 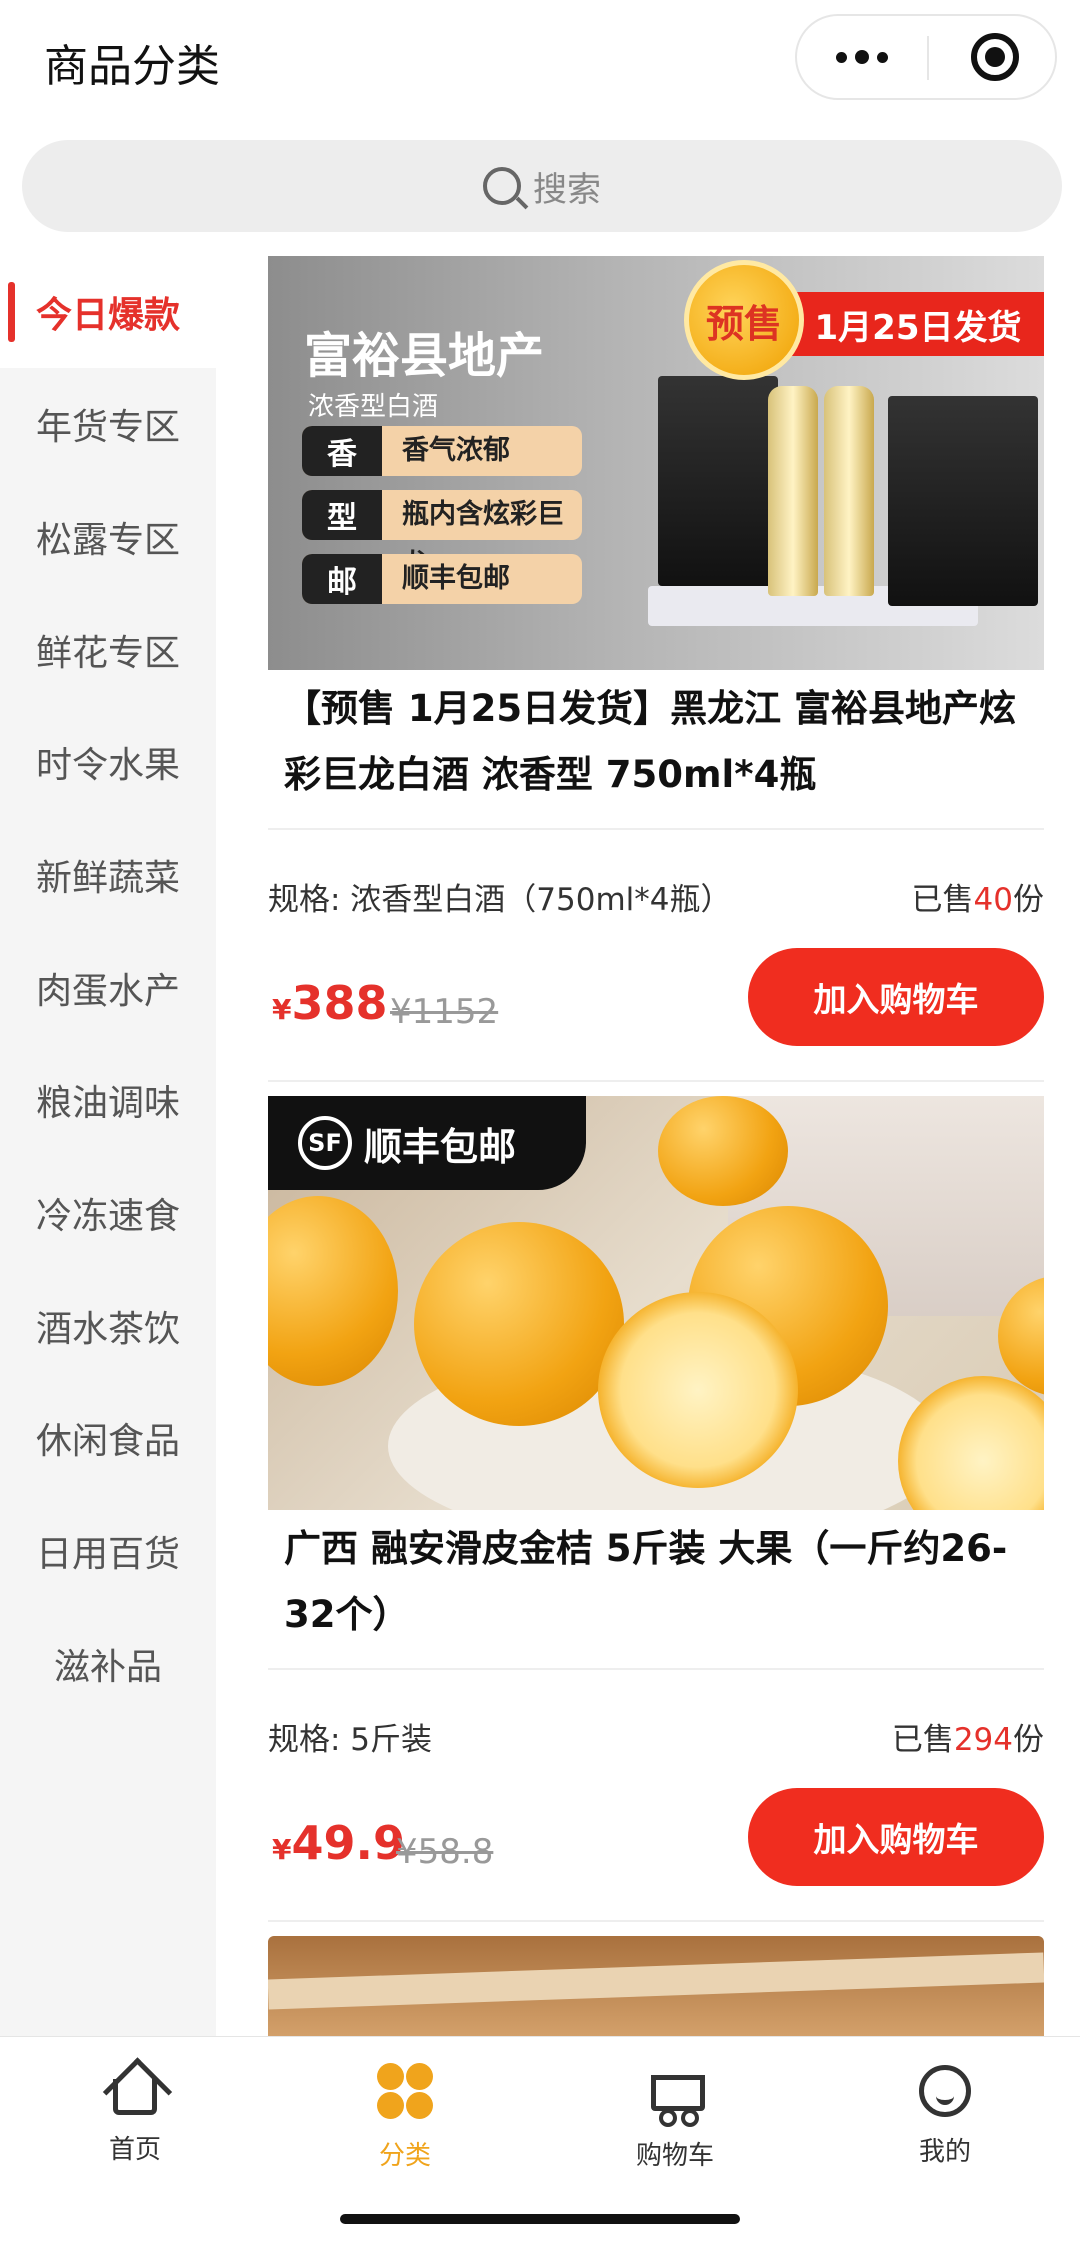 I want to click on image-sub-text: 浓香型白酒, so click(x=373, y=407).